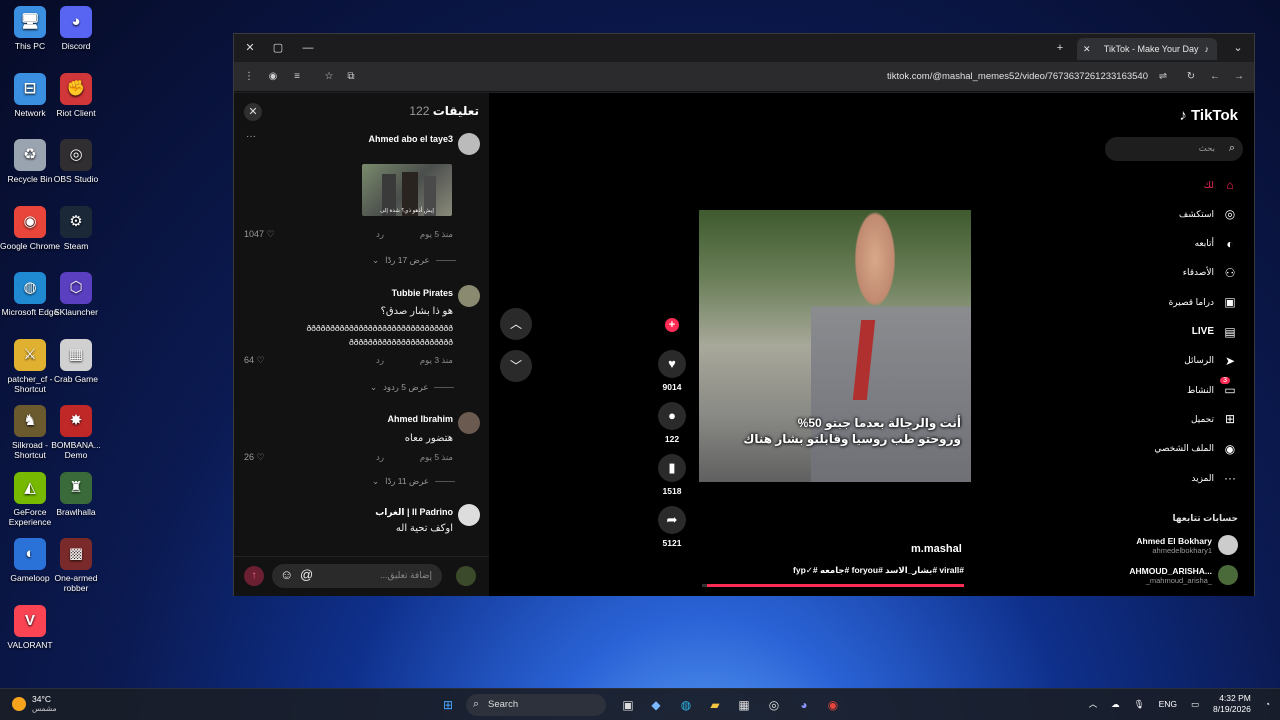  Describe the element at coordinates (1087, 49) in the screenshot. I see `tab-close-icon: ✕` at that location.